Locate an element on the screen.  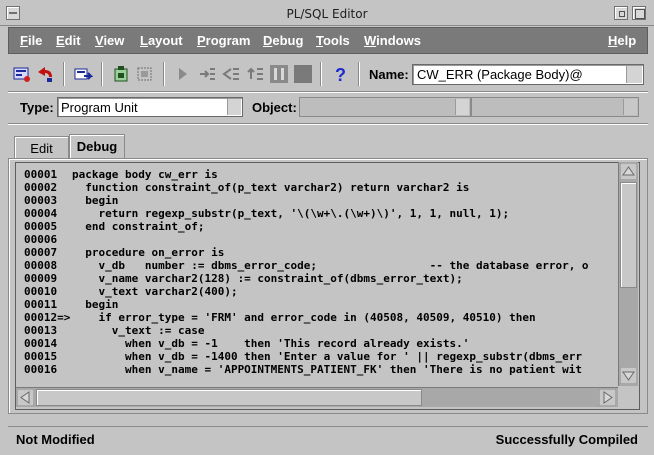
tab-debug: Debug is located at coordinates (97, 146).